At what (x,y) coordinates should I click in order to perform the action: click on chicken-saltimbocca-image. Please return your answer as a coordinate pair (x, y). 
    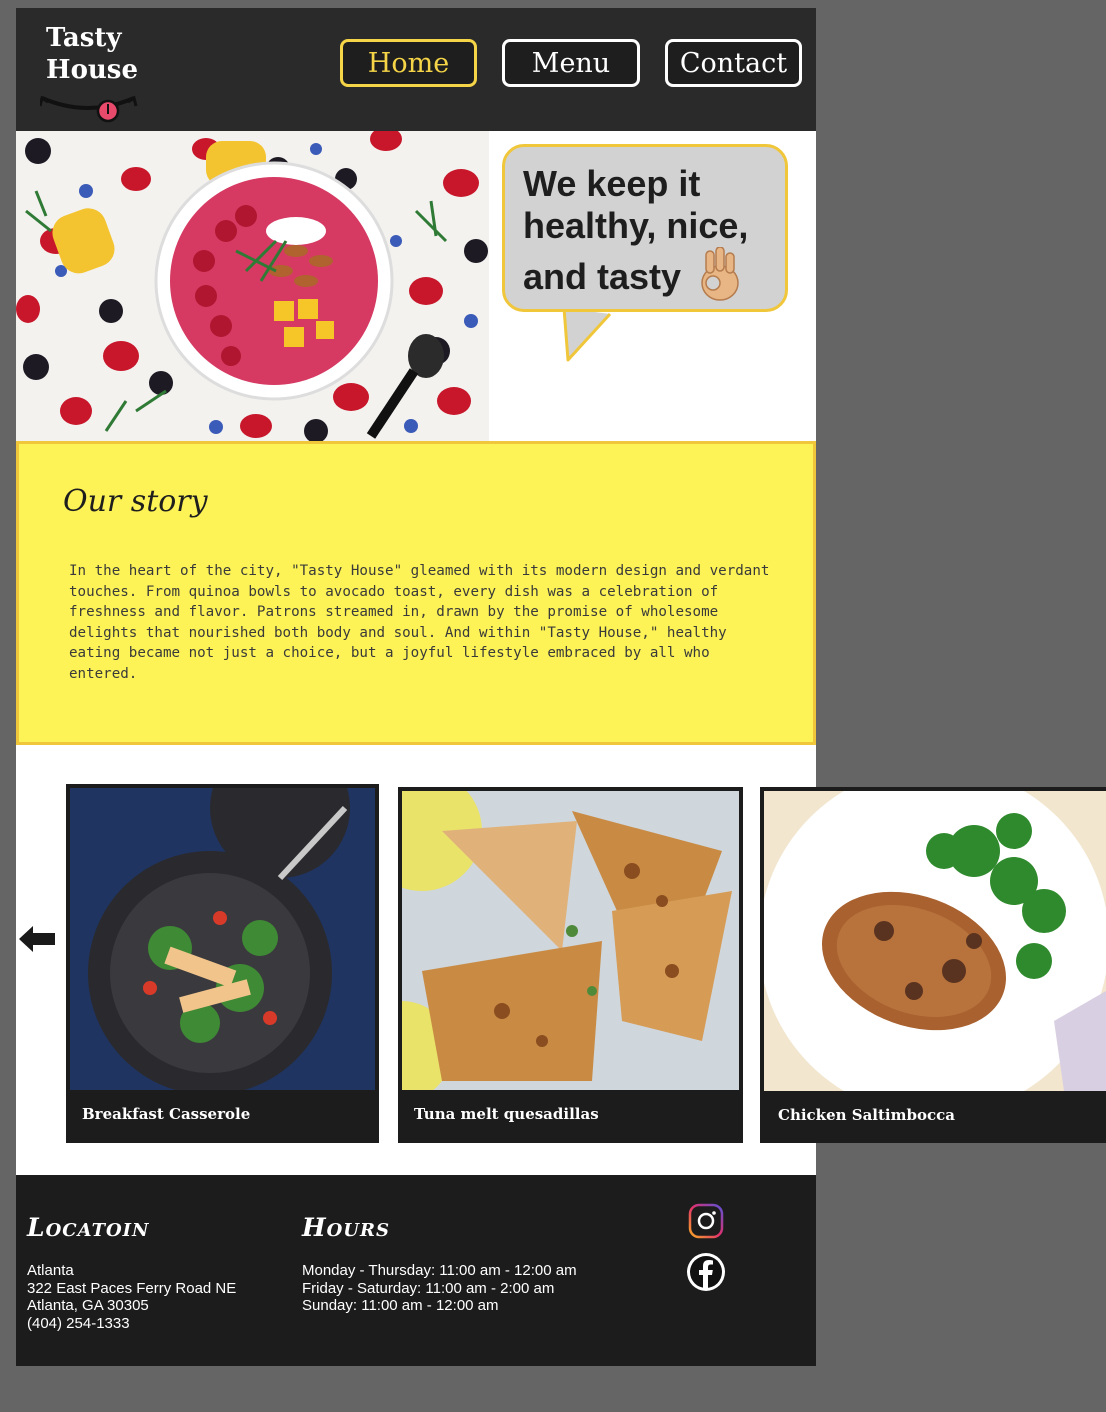
    Looking at the image, I should click on (935, 941).